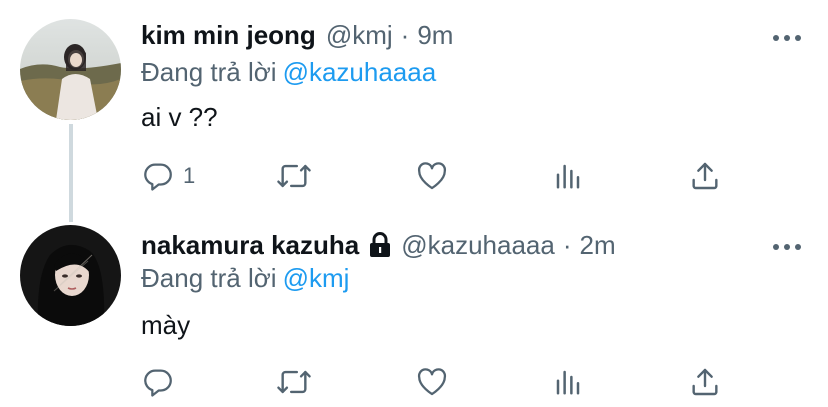 This screenshot has width=828, height=407. What do you see at coordinates (598, 245) in the screenshot?
I see `timestamp: 2m` at bounding box center [598, 245].